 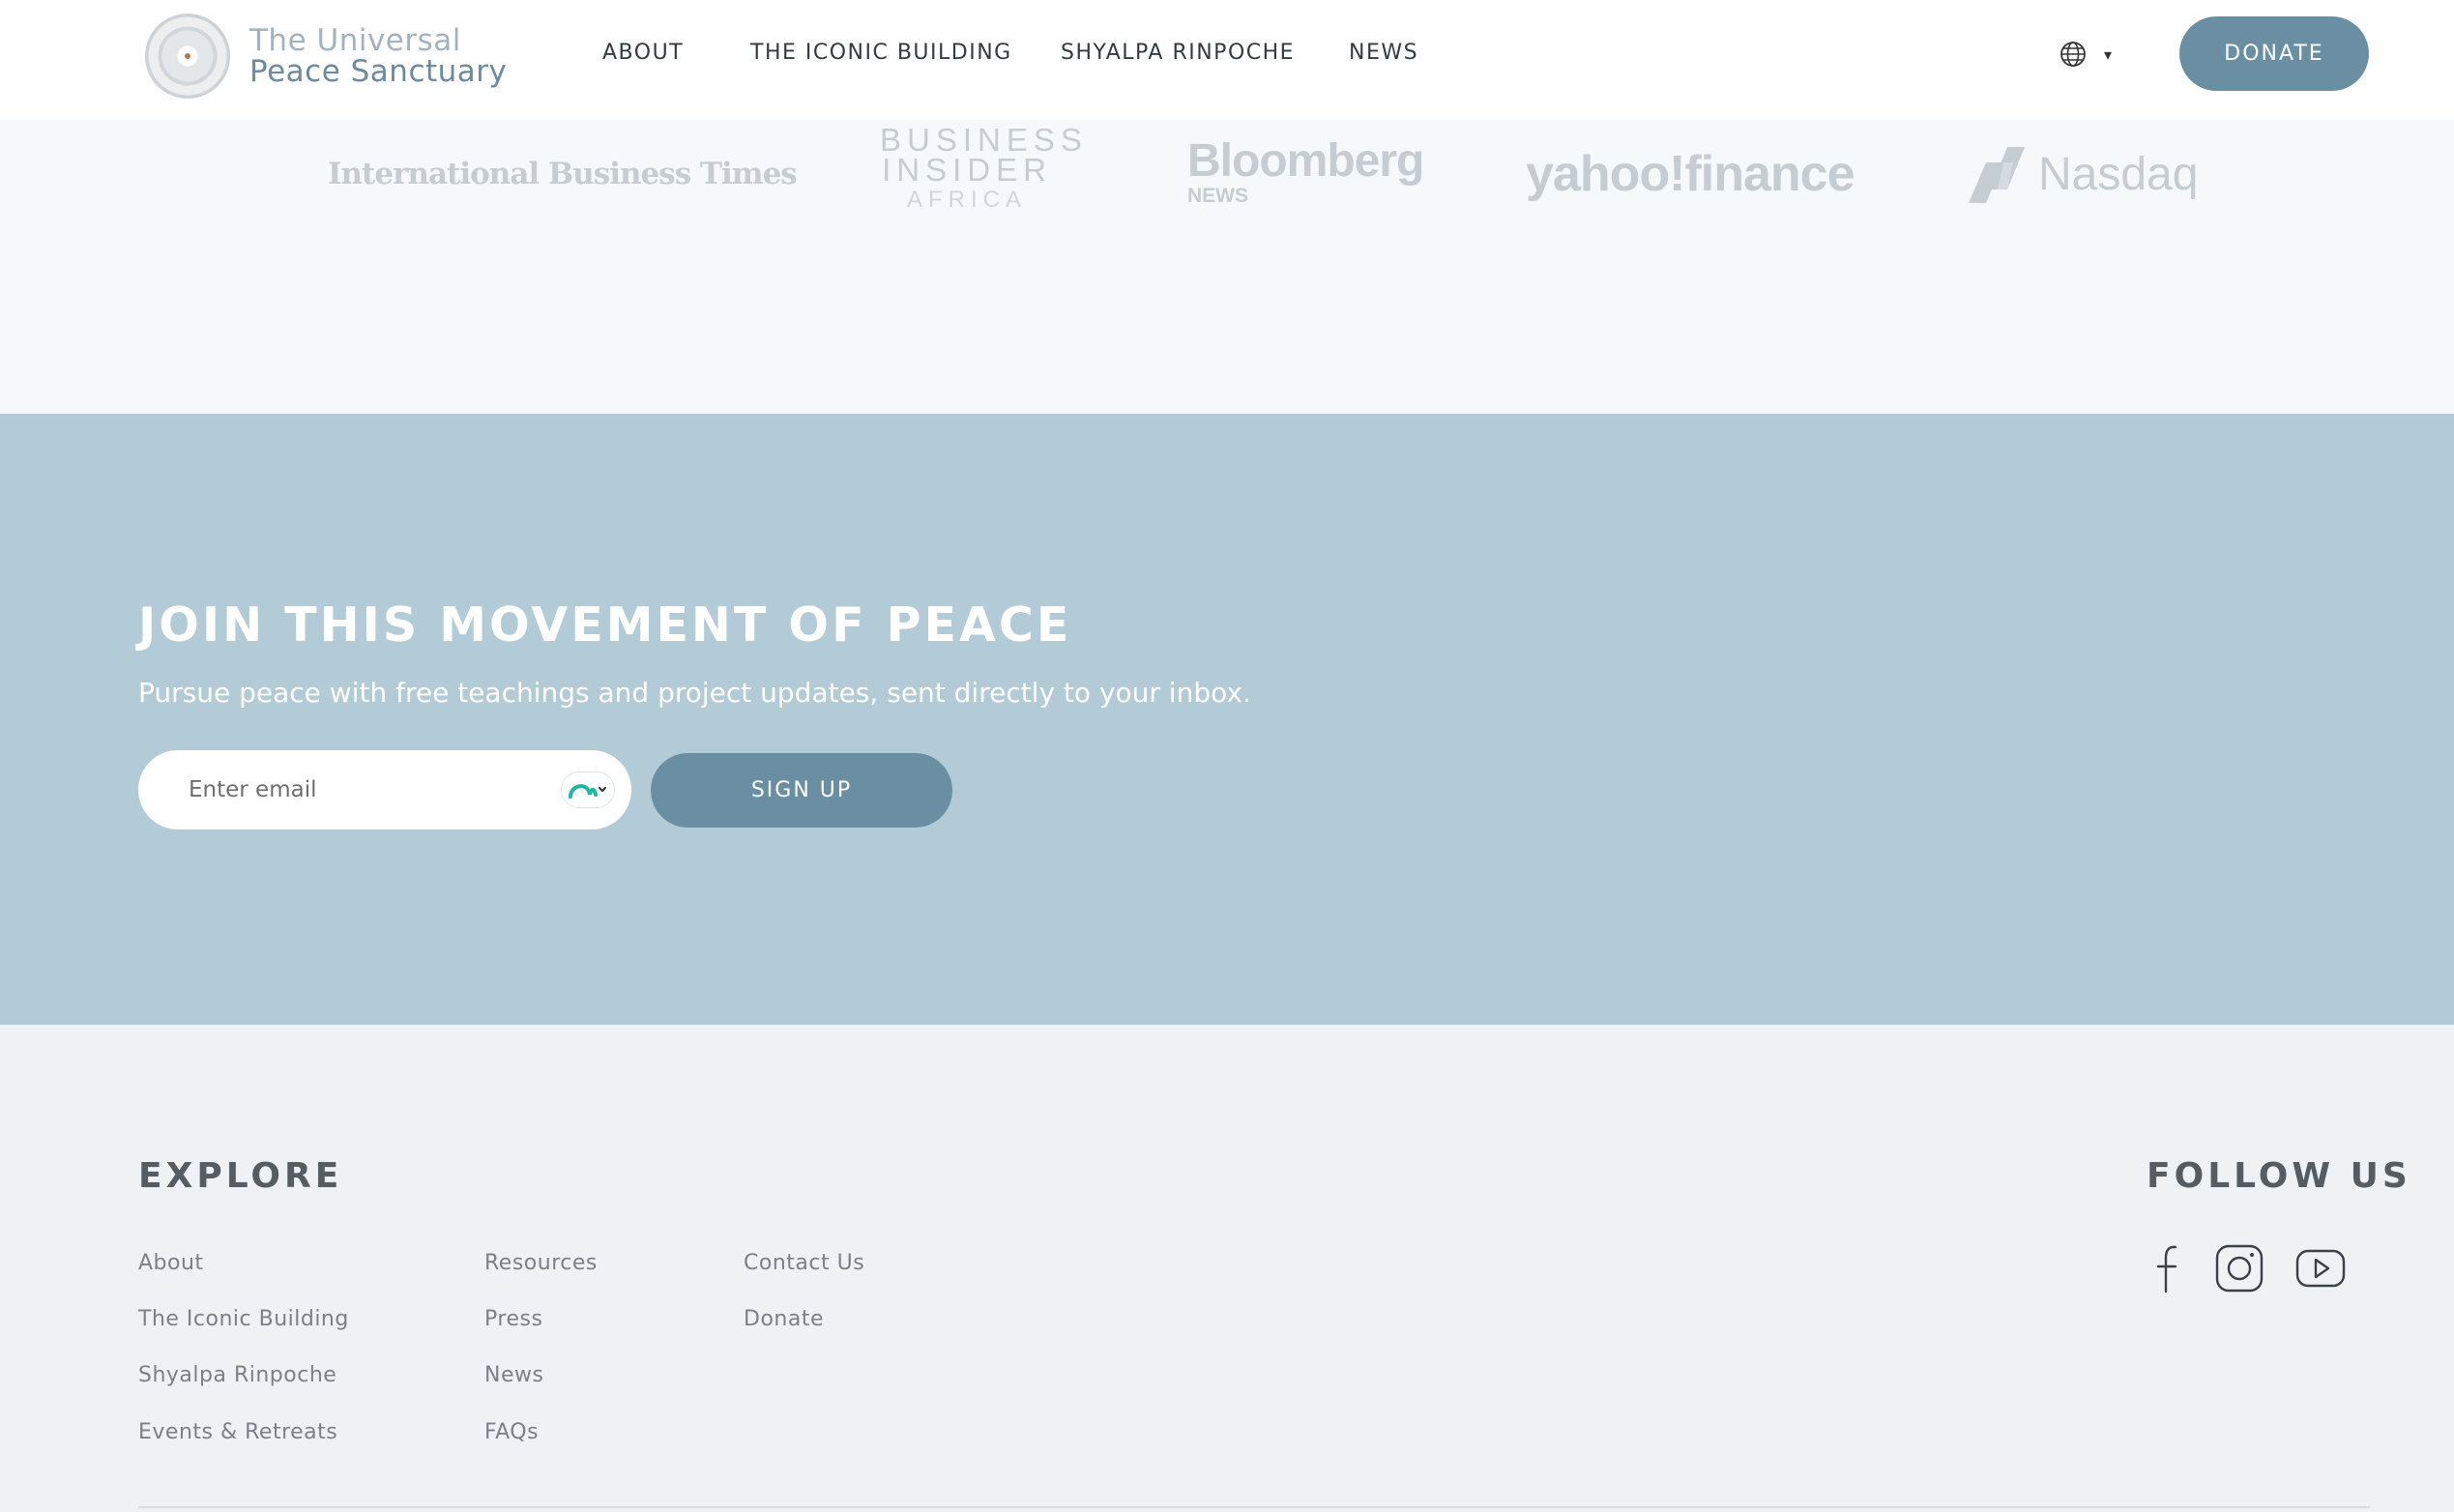 I want to click on language-selector: ▾, so click(x=2085, y=54).